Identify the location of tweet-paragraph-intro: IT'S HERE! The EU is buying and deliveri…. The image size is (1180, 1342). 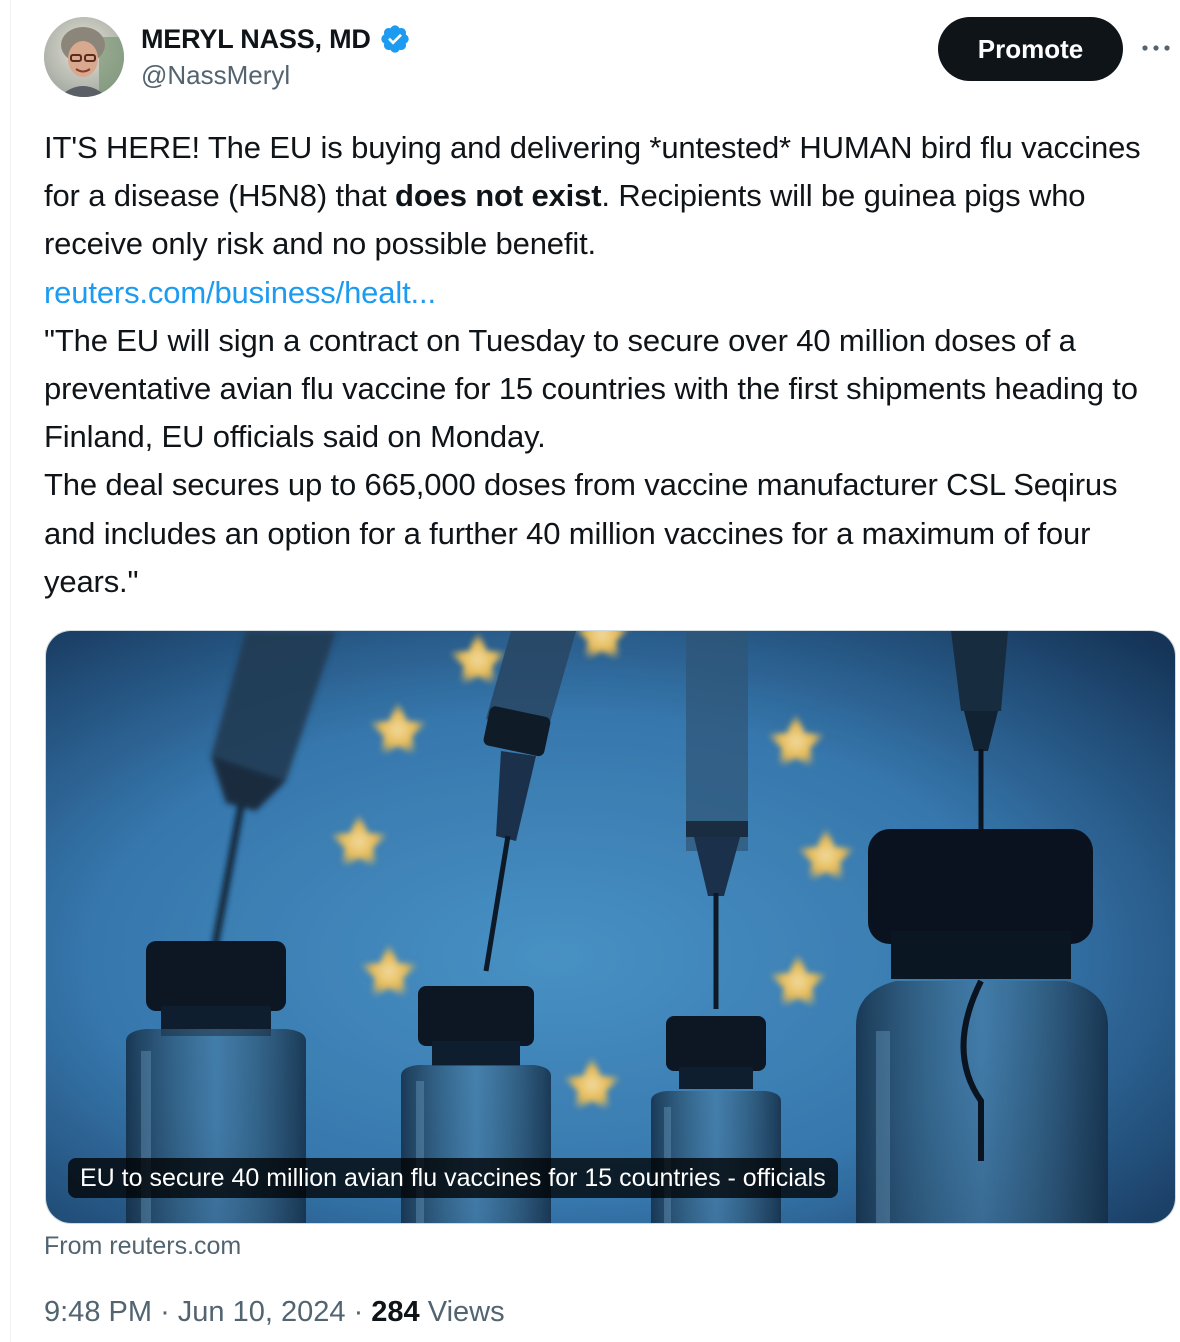
(606, 196).